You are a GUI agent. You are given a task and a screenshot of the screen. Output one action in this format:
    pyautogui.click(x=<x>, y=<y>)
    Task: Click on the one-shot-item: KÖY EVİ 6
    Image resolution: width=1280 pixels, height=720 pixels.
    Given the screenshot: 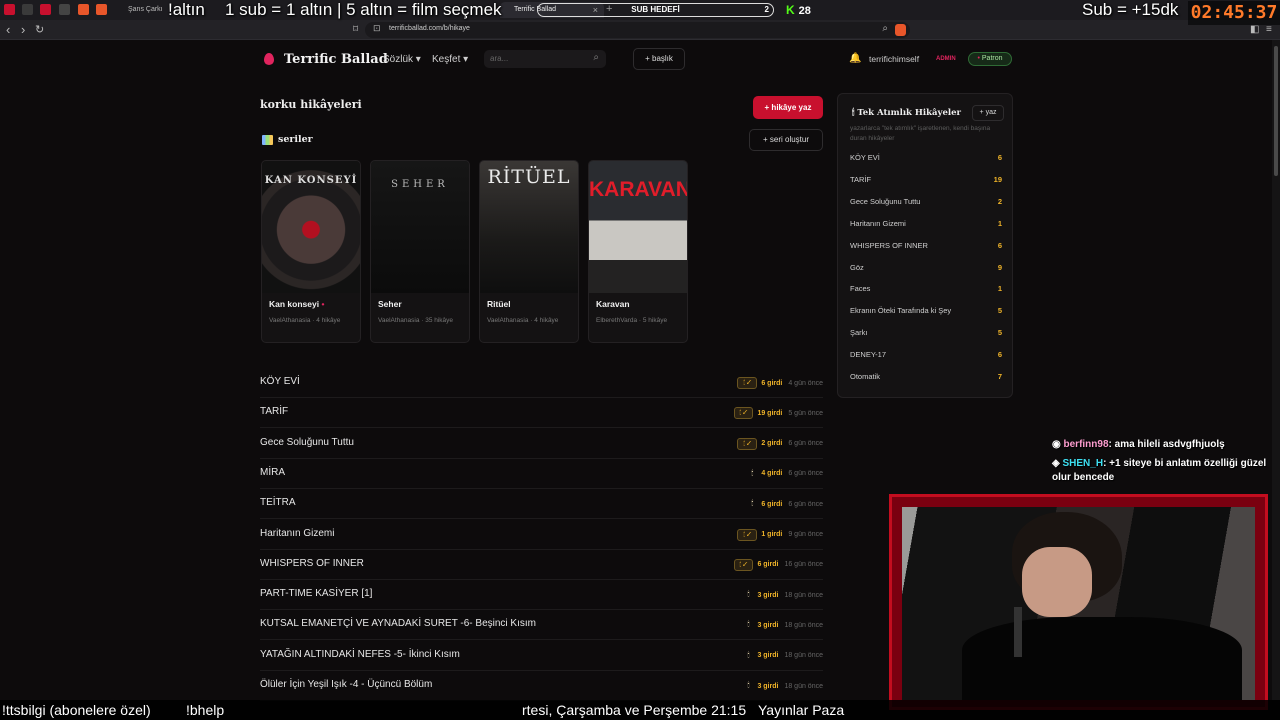 What is the action you would take?
    pyautogui.click(x=926, y=158)
    